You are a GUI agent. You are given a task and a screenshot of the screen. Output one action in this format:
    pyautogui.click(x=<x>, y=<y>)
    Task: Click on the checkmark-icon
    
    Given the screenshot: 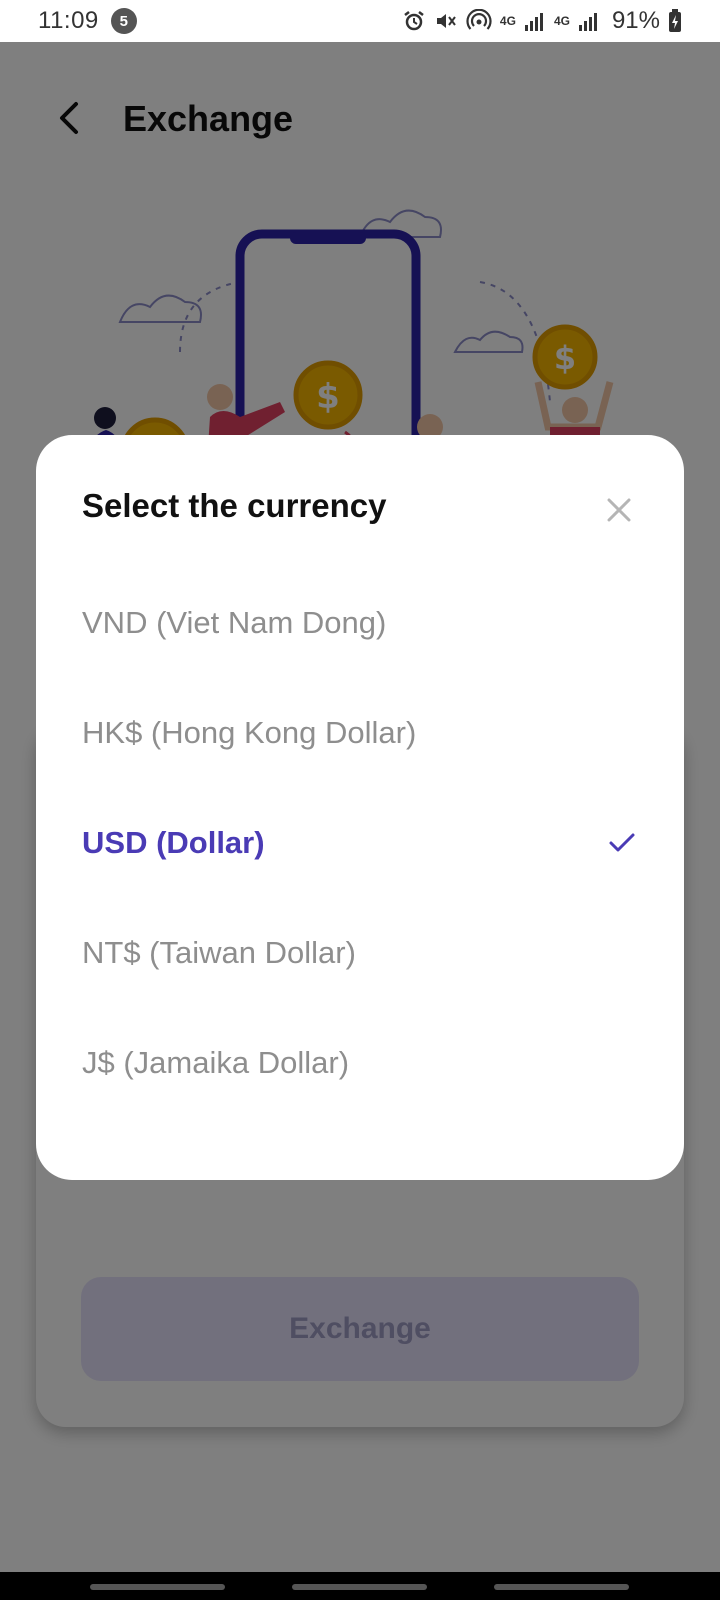 What is the action you would take?
    pyautogui.click(x=622, y=842)
    